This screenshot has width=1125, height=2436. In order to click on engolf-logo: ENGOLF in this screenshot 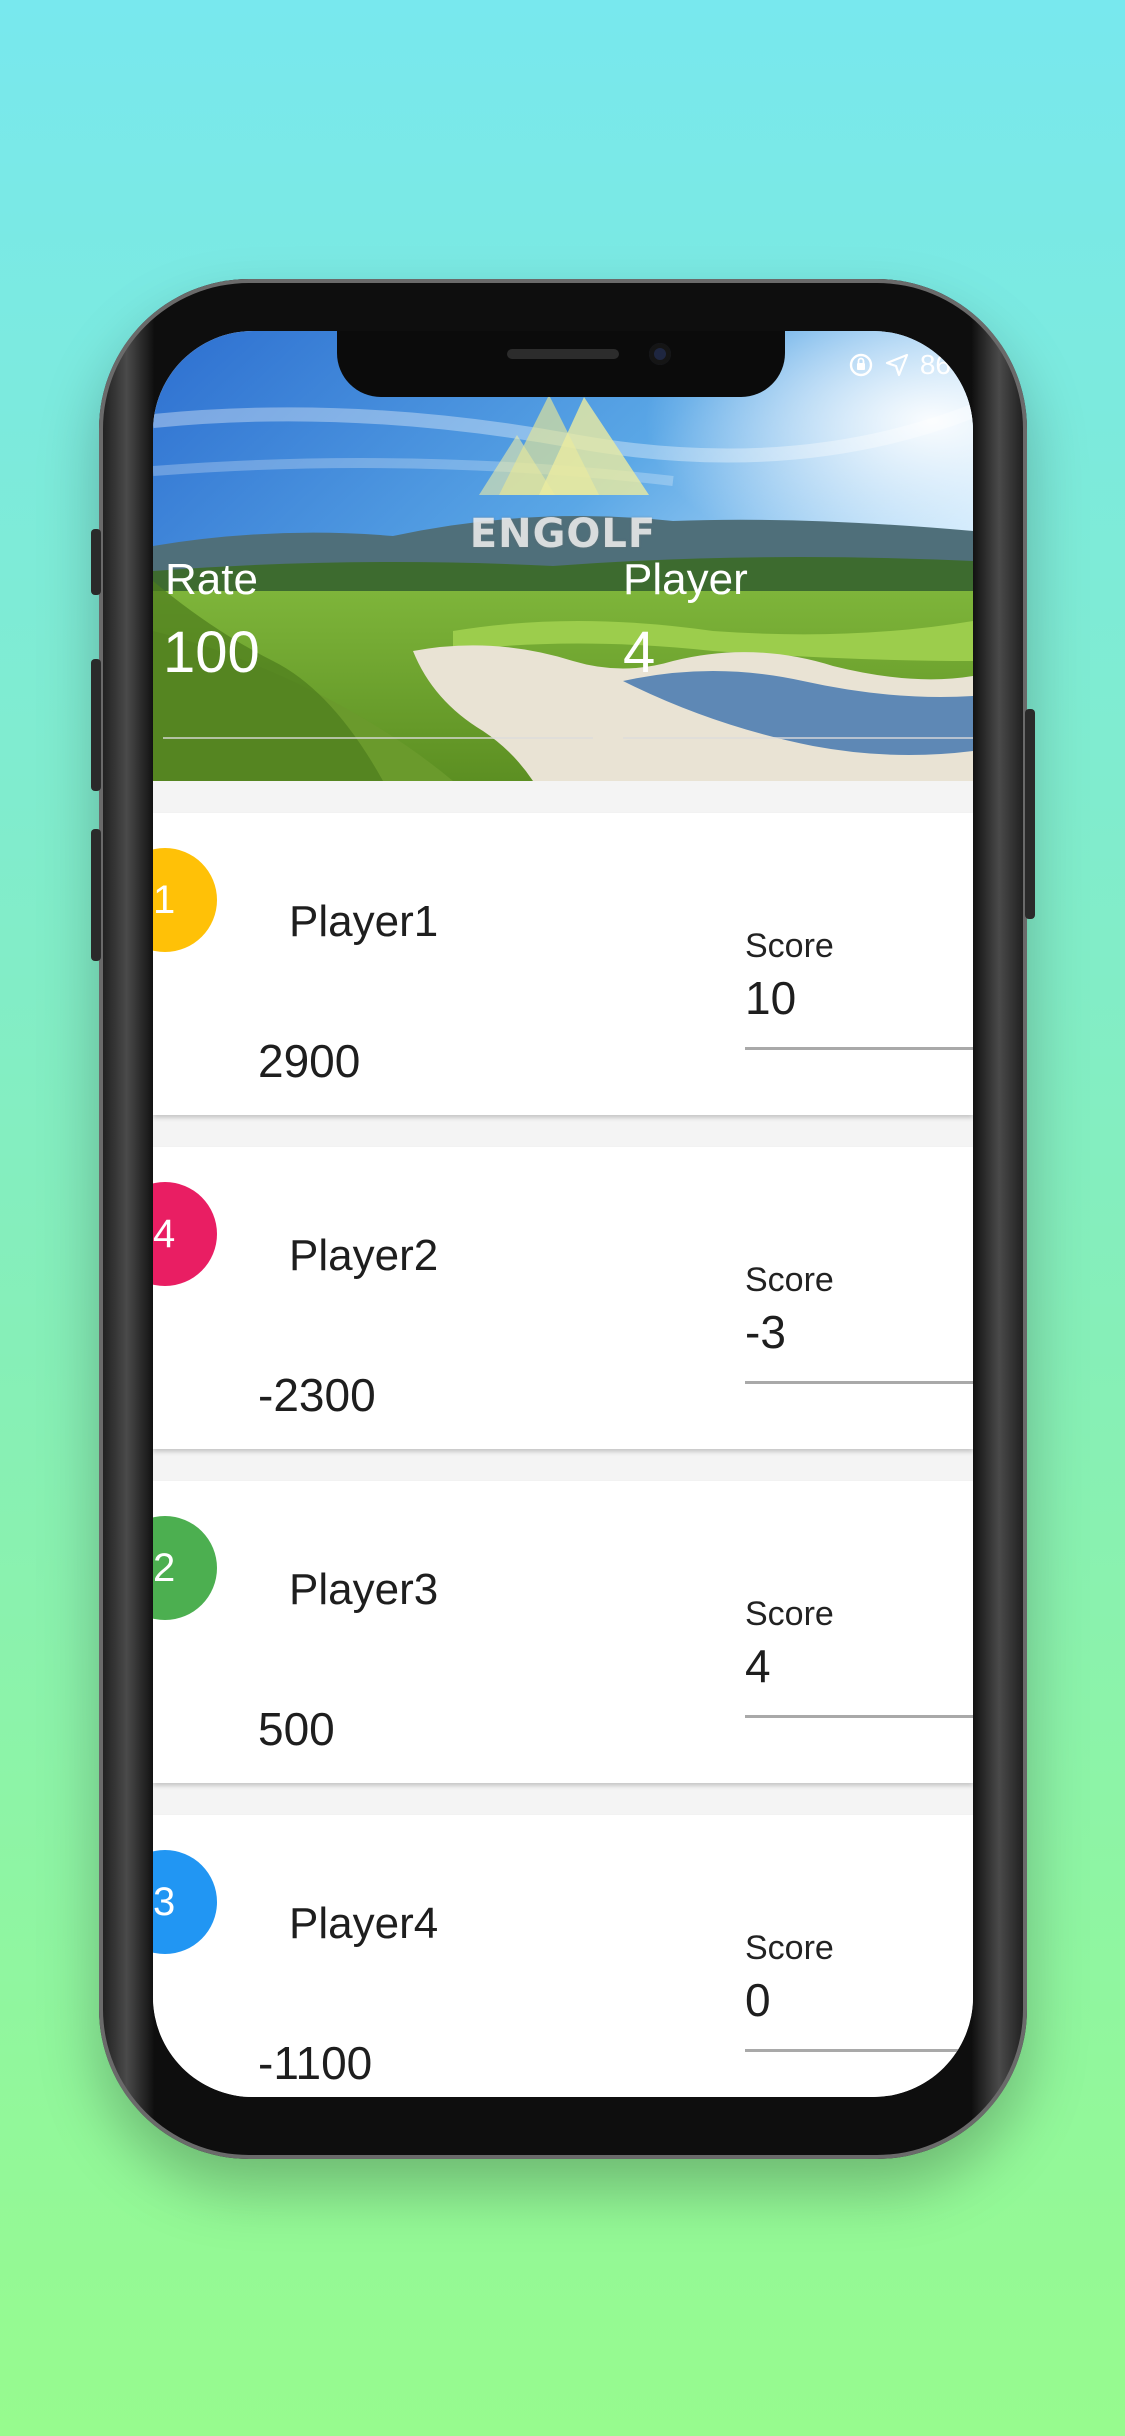, I will do `click(563, 485)`.